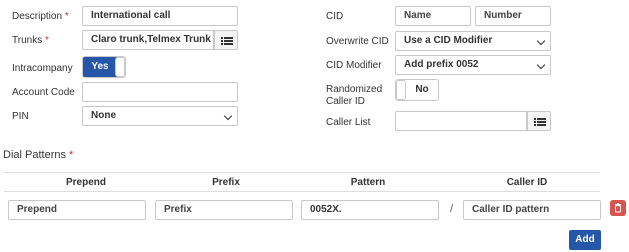 The height and width of the screenshot is (252, 629). What do you see at coordinates (77, 210) in the screenshot?
I see `prepend-input: Prepend` at bounding box center [77, 210].